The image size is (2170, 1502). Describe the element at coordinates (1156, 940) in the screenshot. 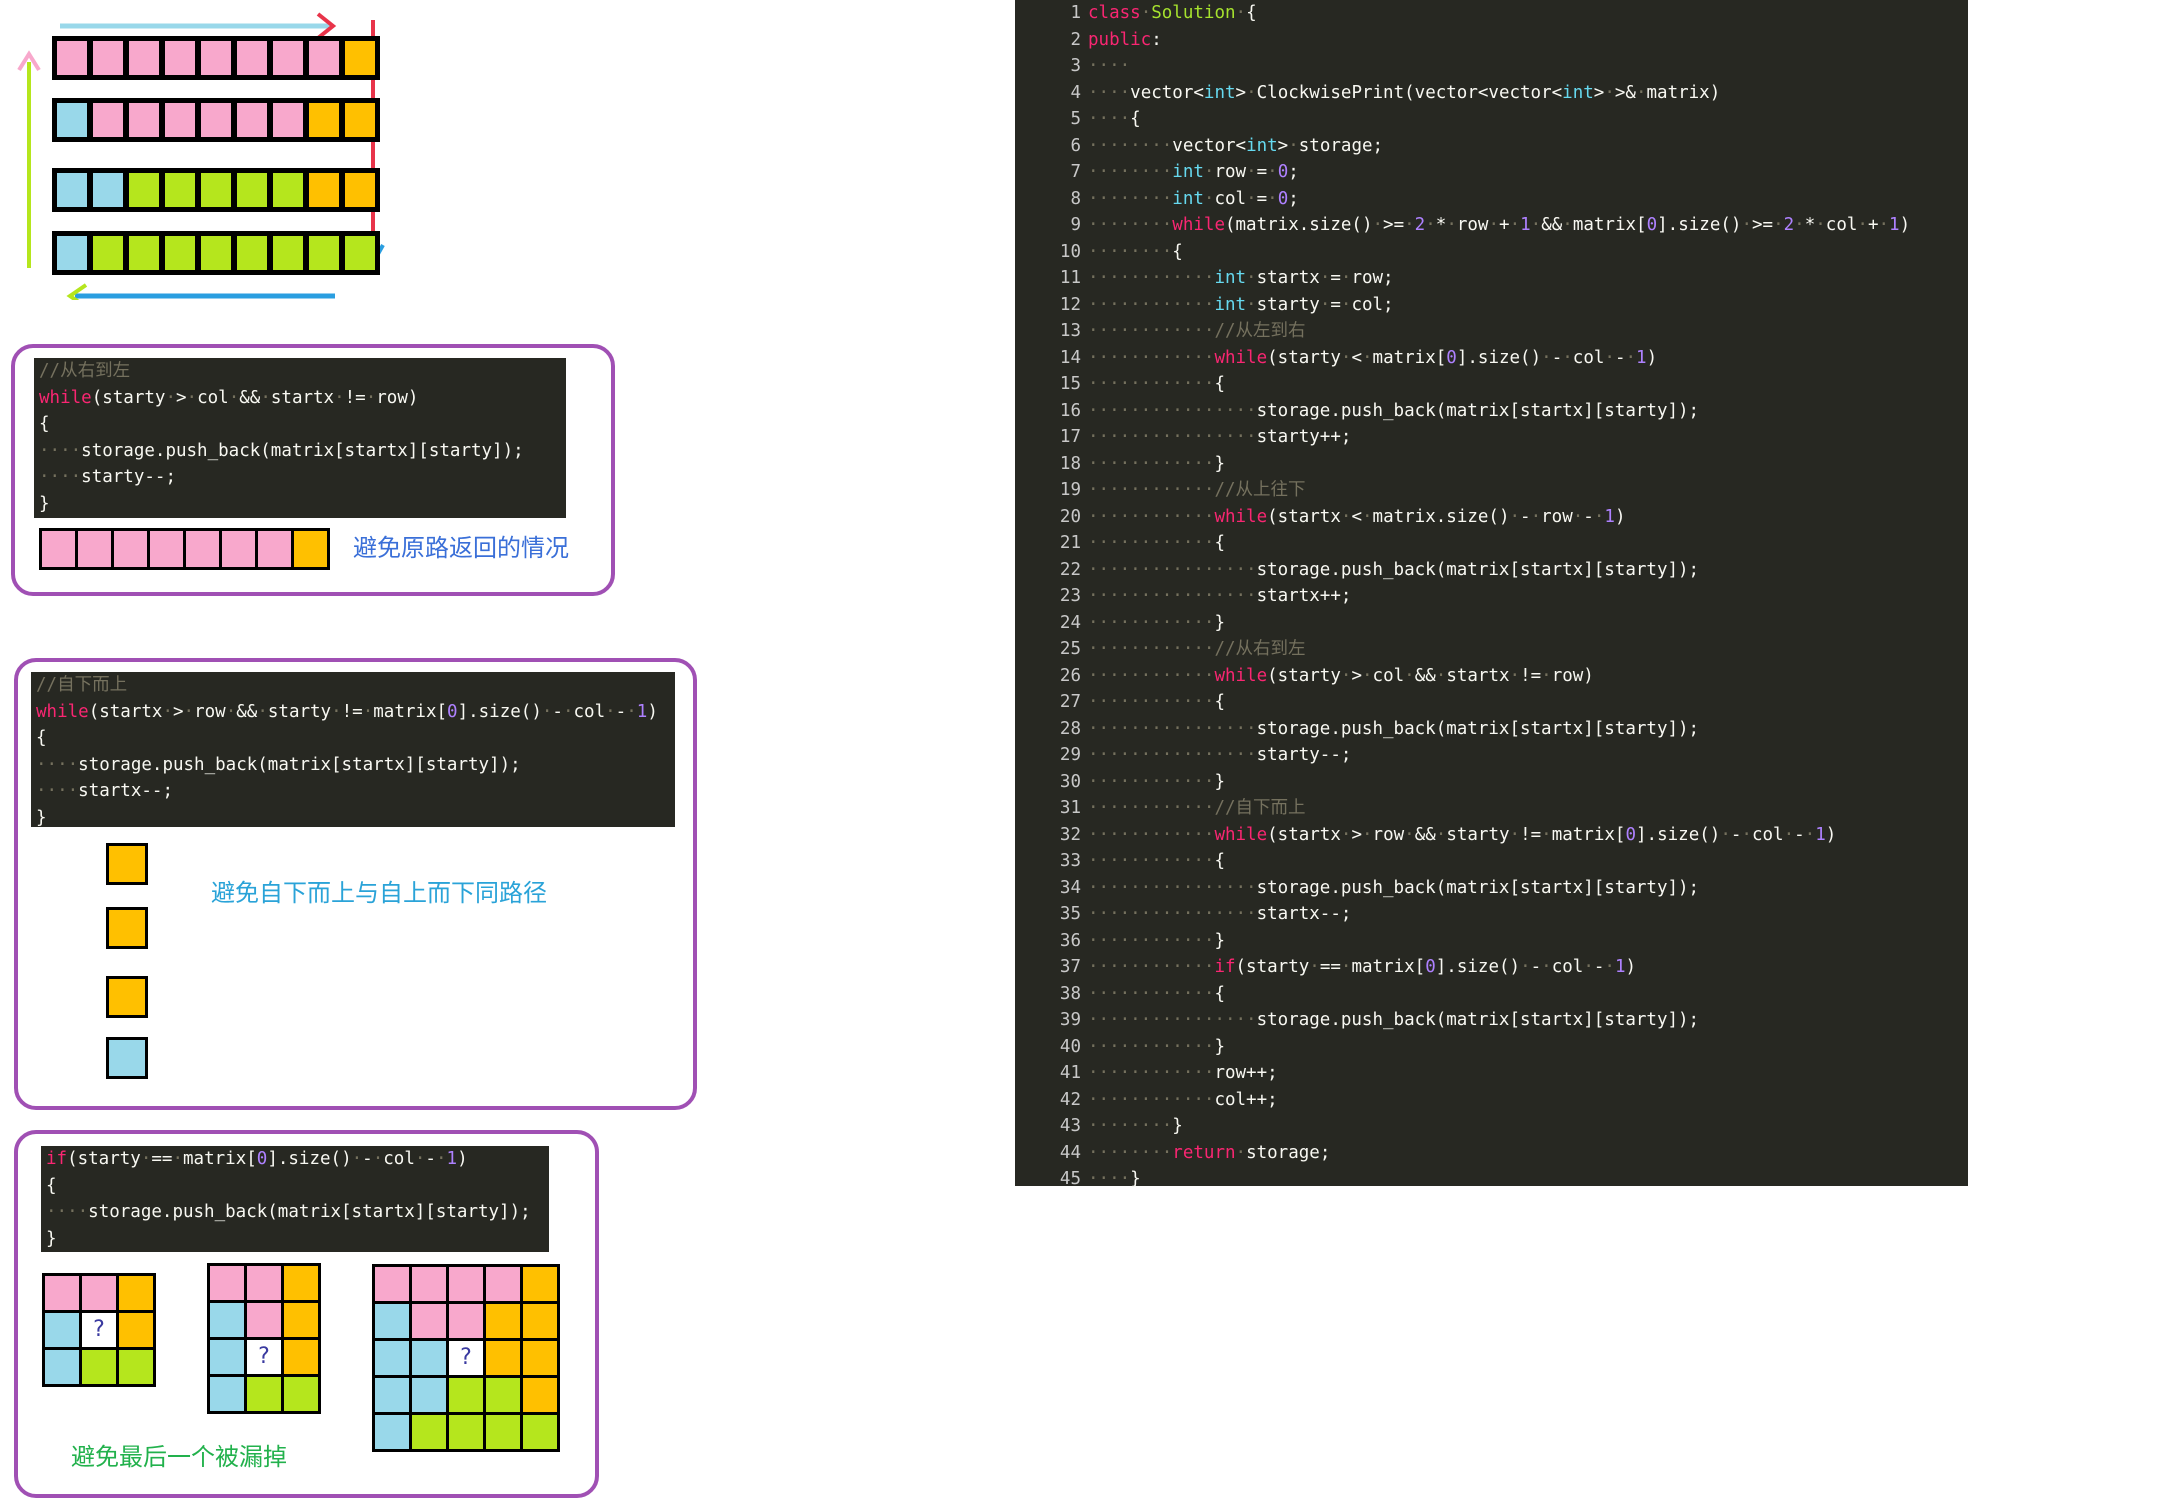

I see `code-text: ············}` at that location.